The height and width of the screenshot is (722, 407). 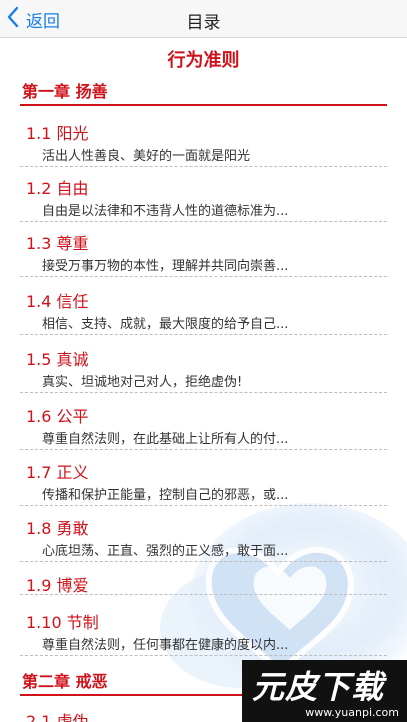 I want to click on item-title: 1.3 尊重, so click(x=57, y=243).